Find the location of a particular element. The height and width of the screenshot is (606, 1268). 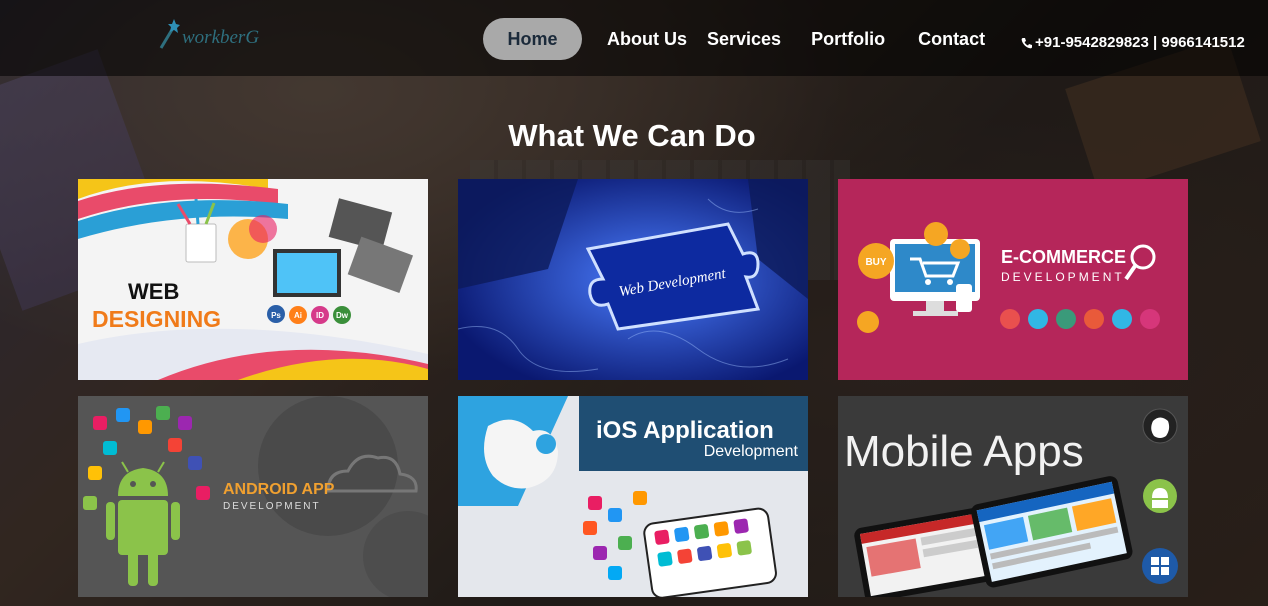

android-app-image: ANDROID APP DEVELOPMENT is located at coordinates (253, 496).